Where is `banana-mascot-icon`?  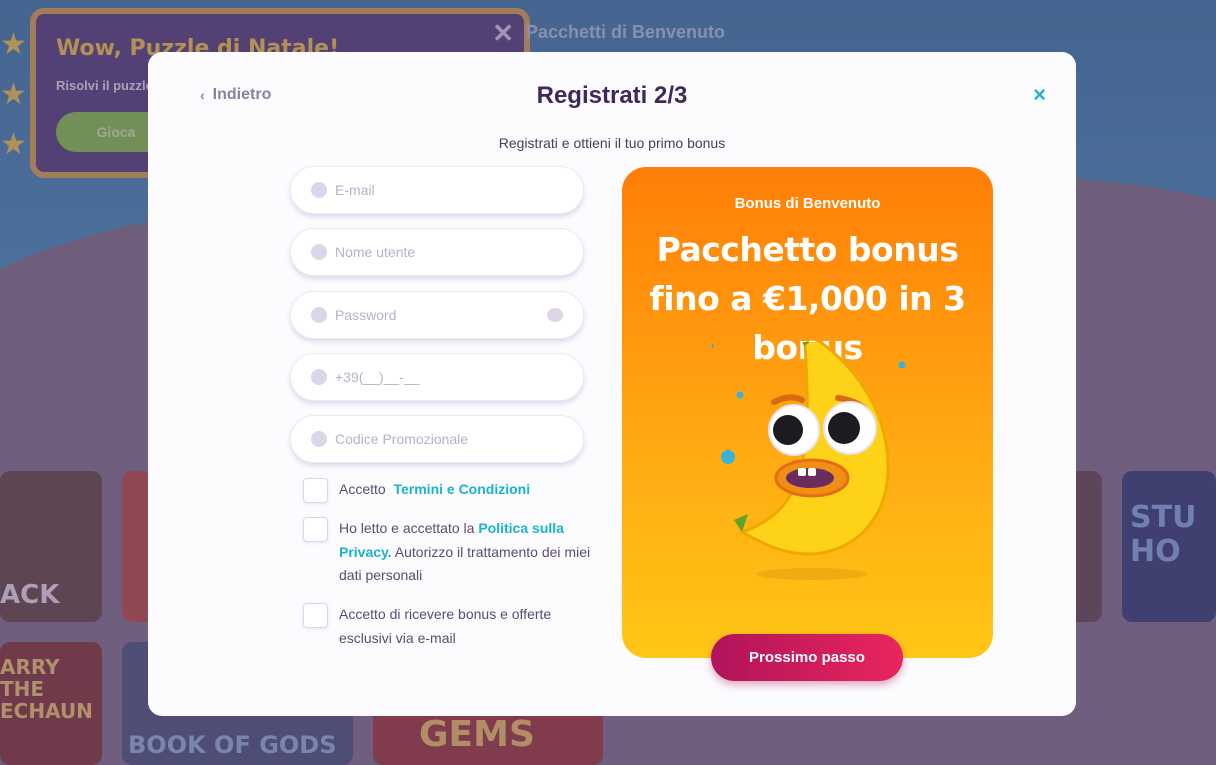
banana-mascot-icon is located at coordinates (809, 461).